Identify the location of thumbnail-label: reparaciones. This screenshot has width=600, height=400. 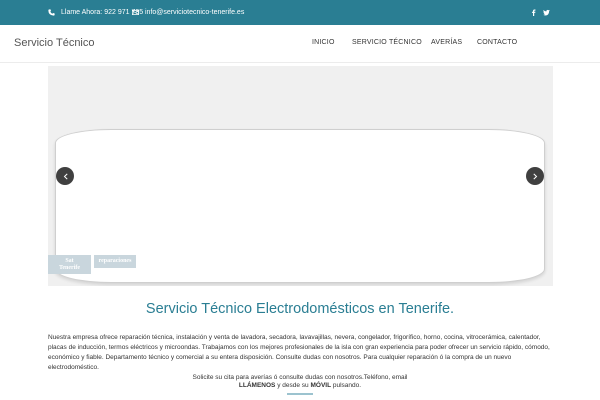
(115, 261).